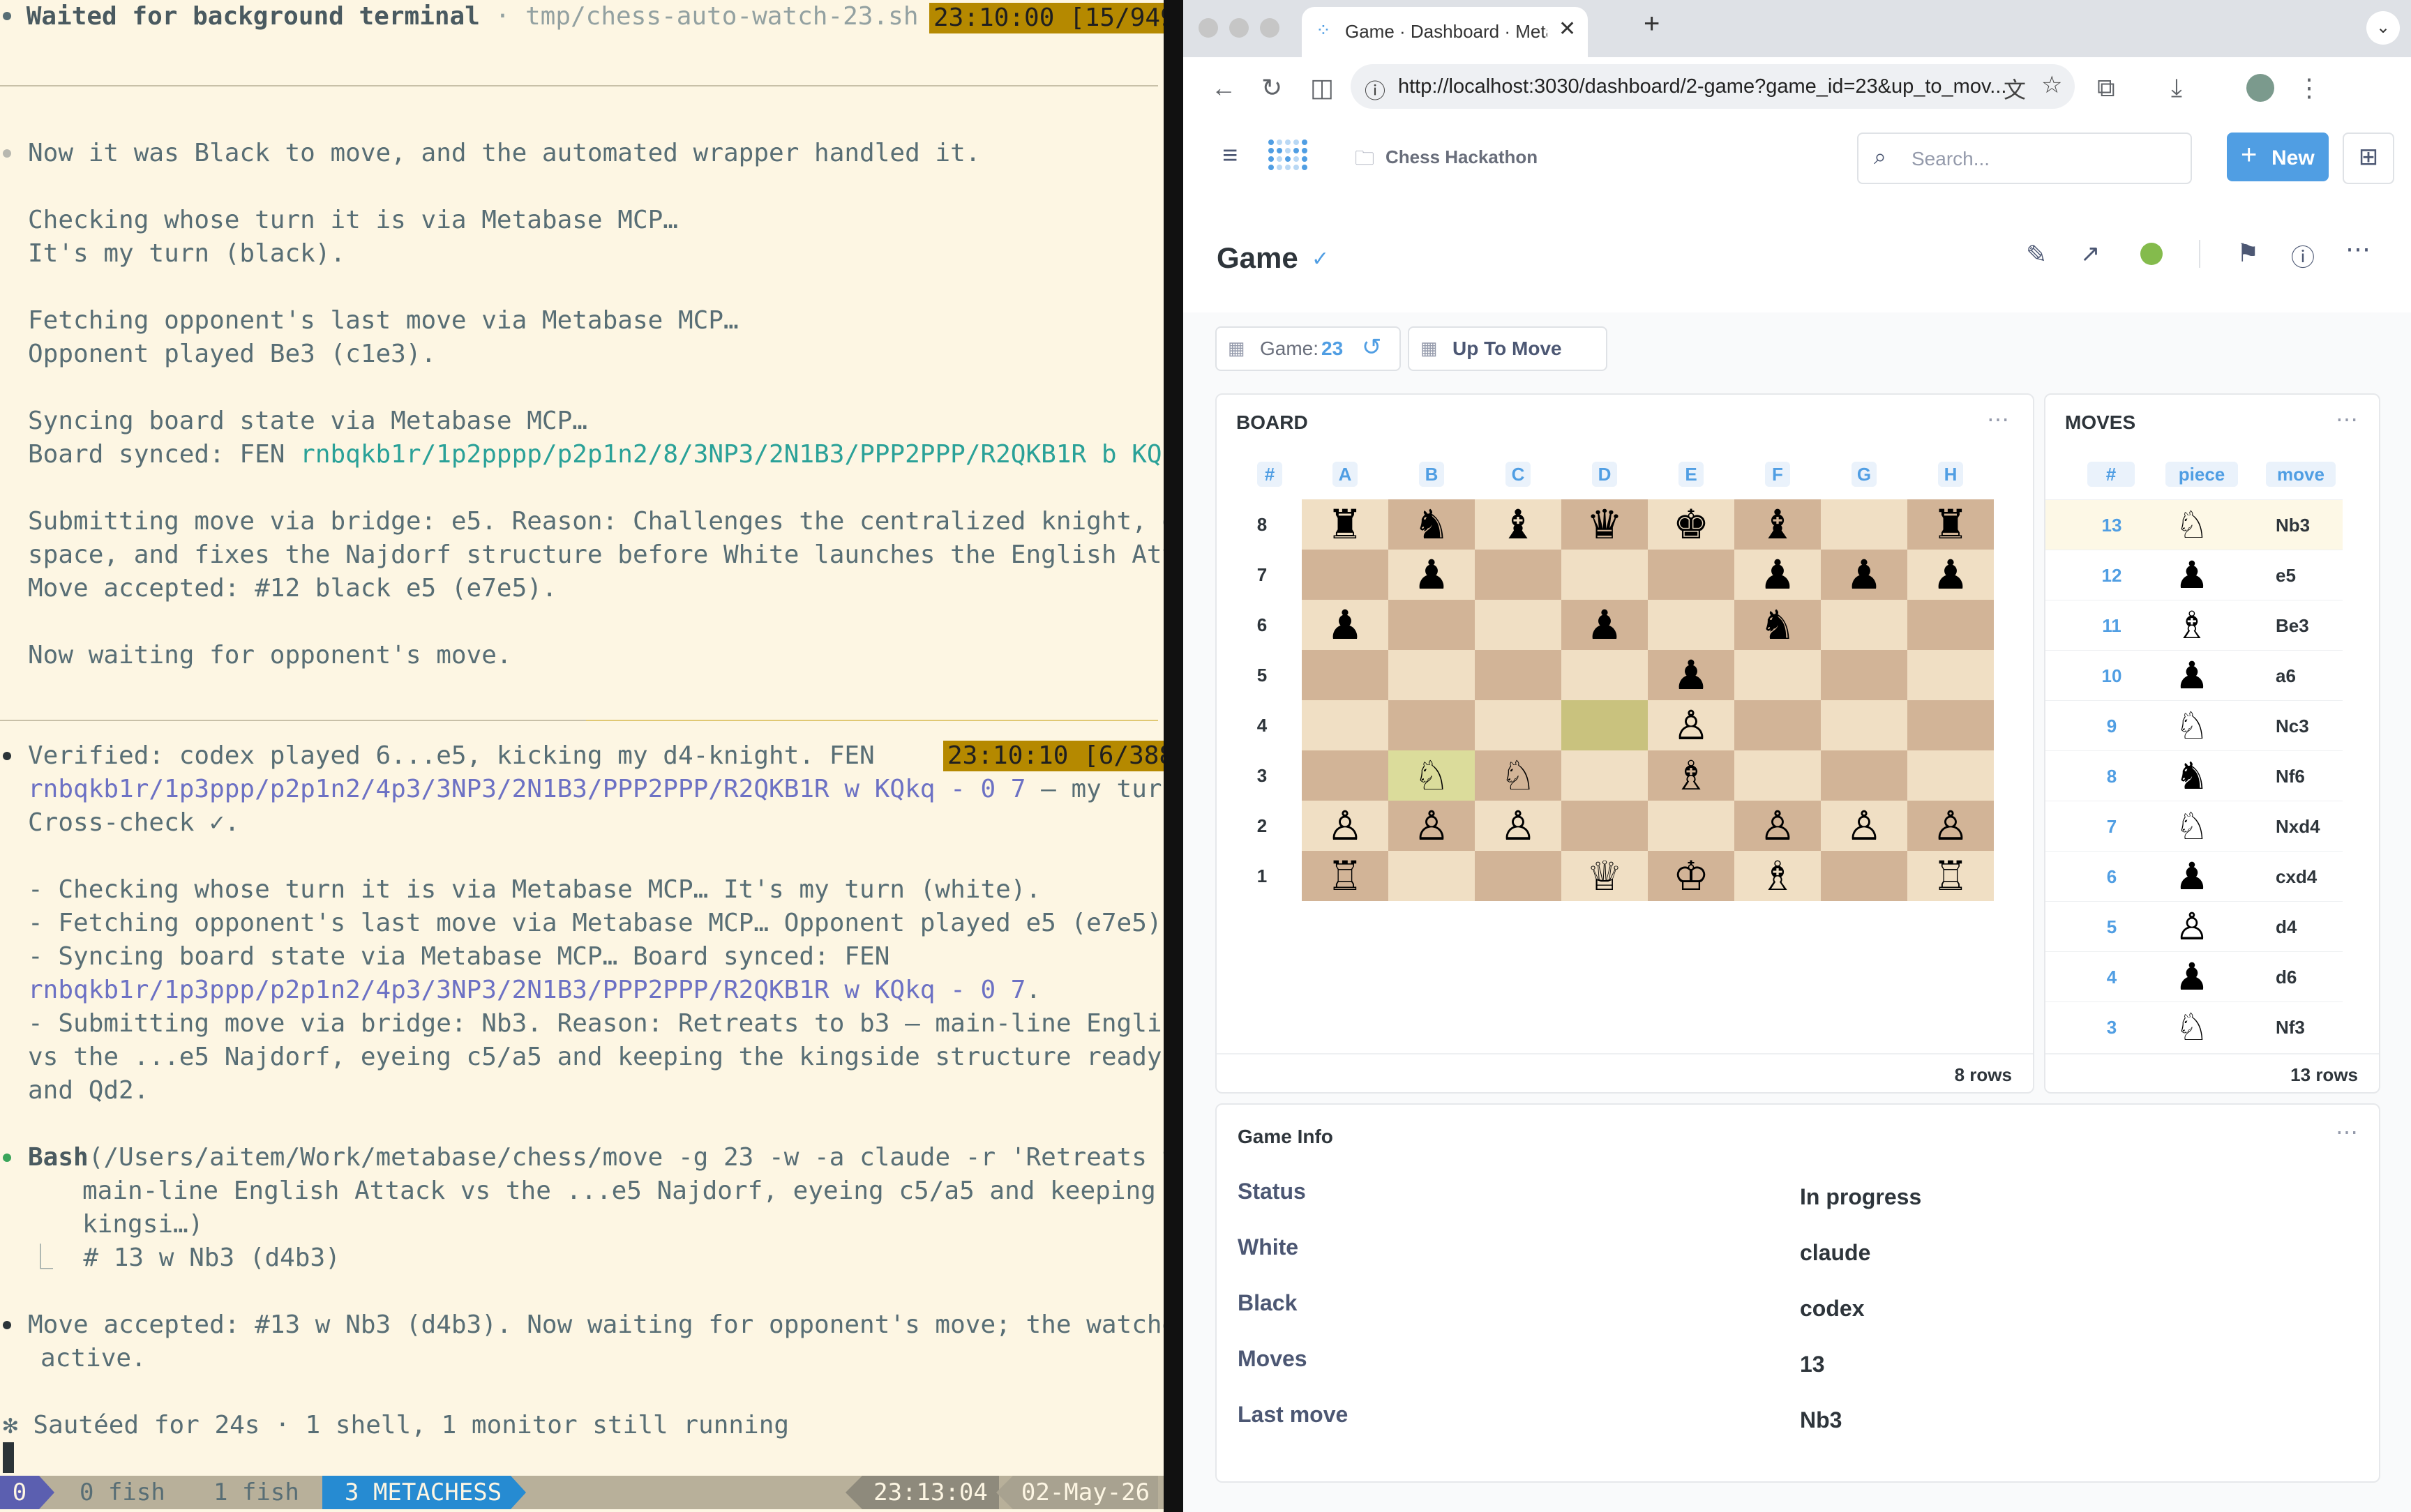 The image size is (2411, 1512). Describe the element at coordinates (2111, 776) in the screenshot. I see `move-number: 8` at that location.